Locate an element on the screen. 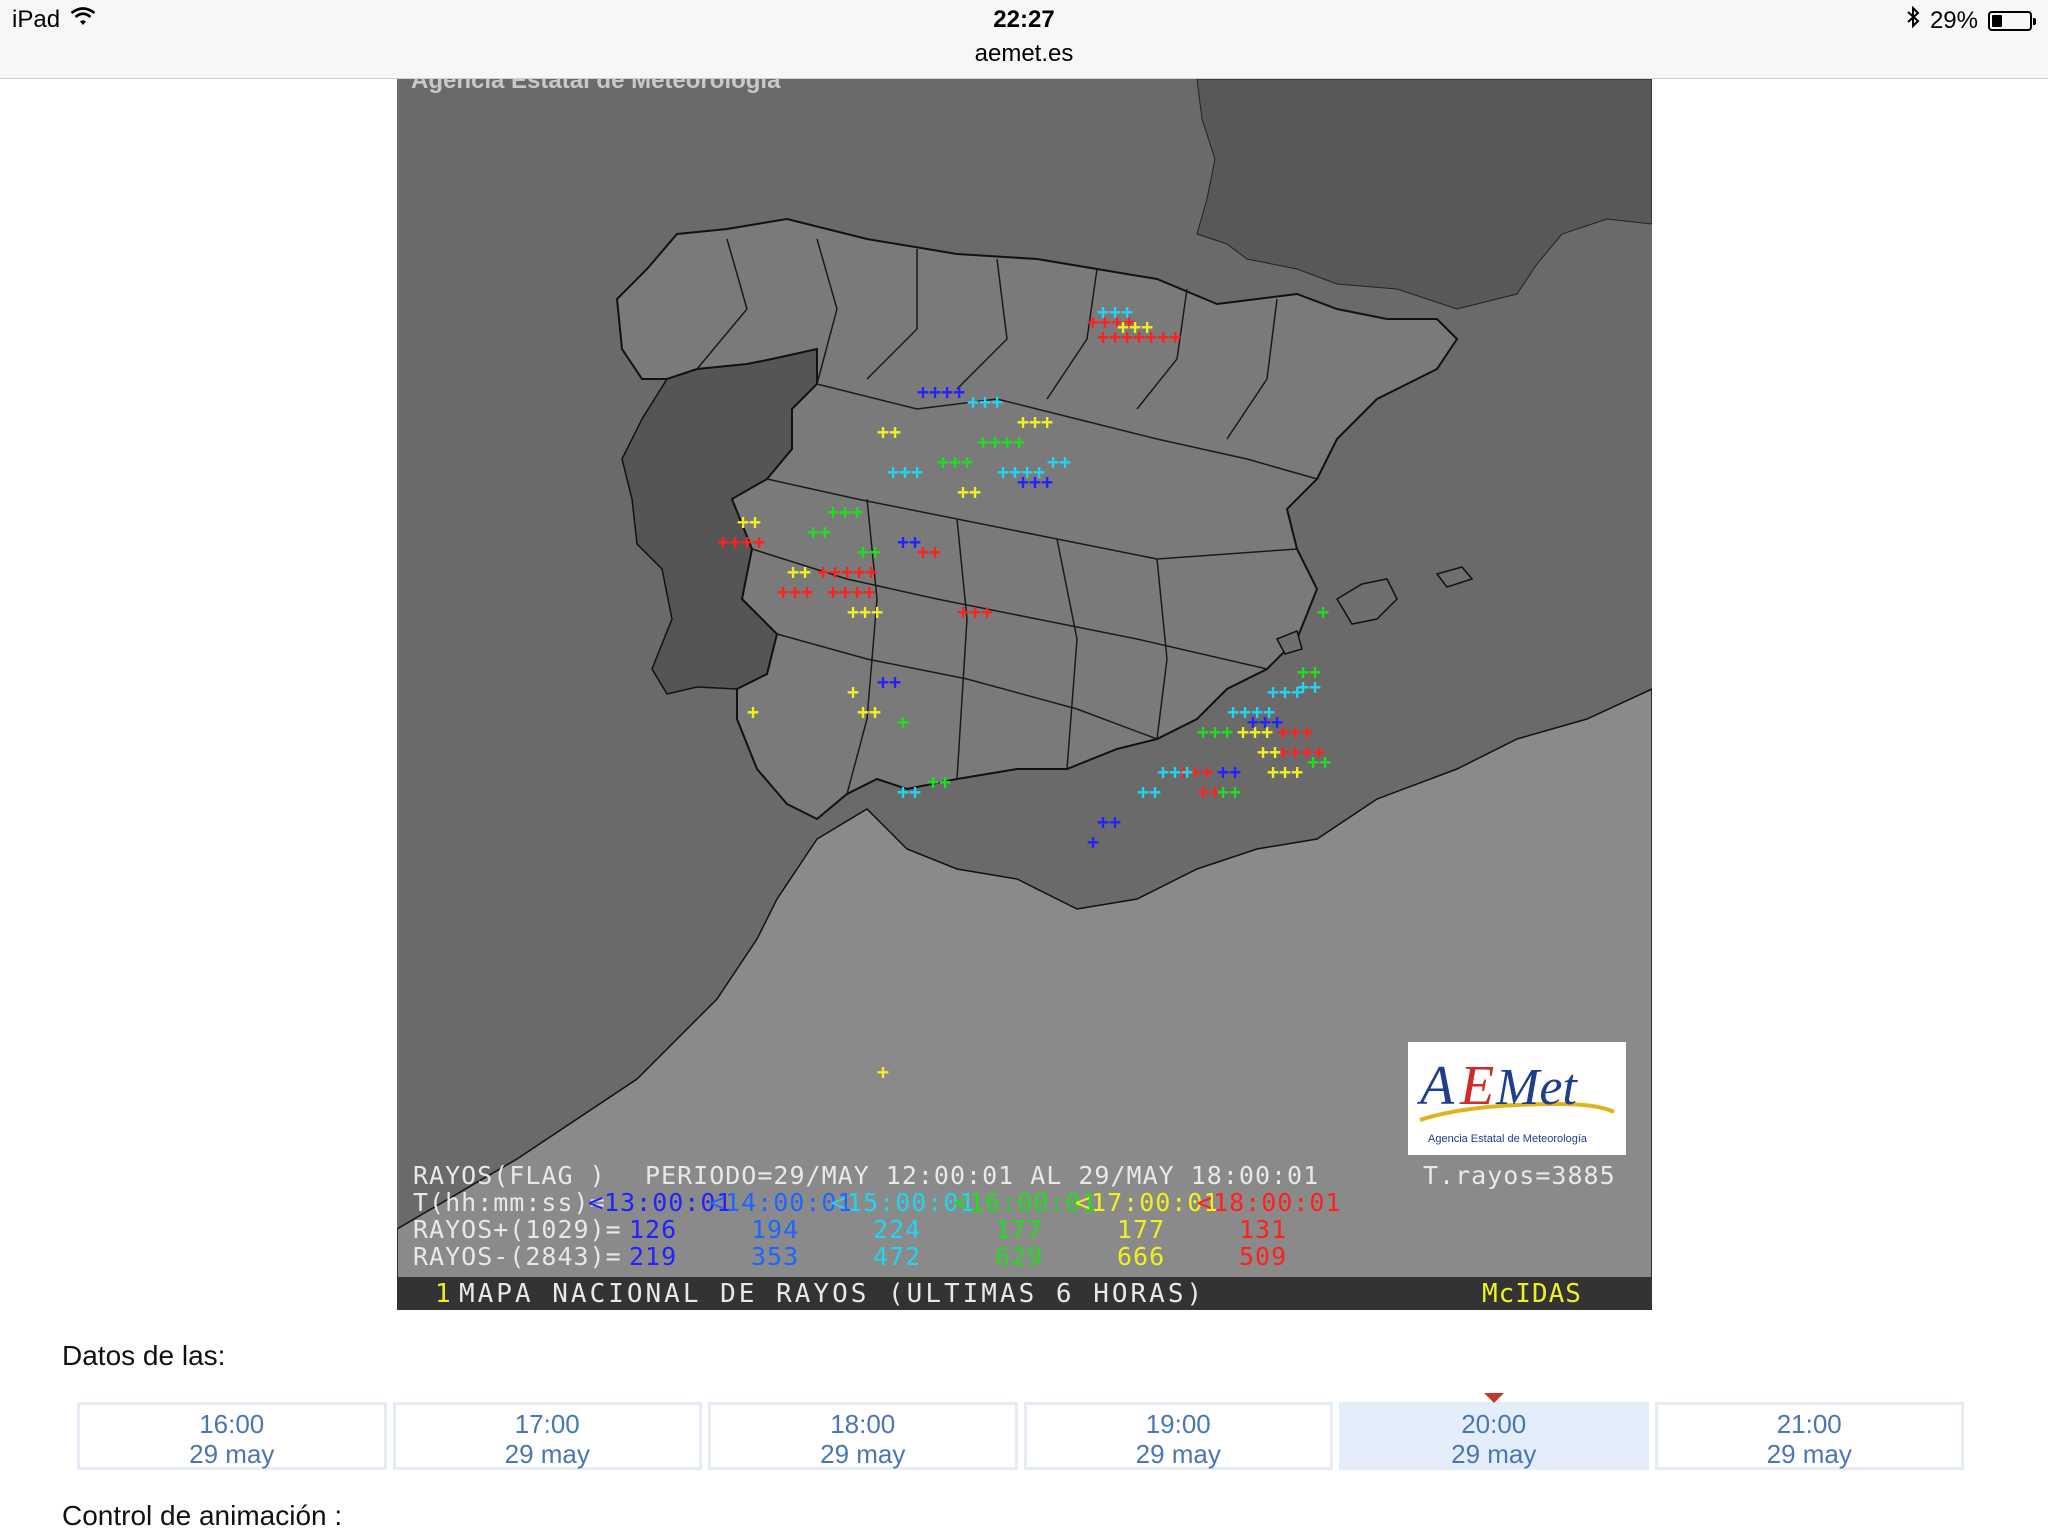 The width and height of the screenshot is (2048, 1536). current-time-marker-icon is located at coordinates (1493, 1398).